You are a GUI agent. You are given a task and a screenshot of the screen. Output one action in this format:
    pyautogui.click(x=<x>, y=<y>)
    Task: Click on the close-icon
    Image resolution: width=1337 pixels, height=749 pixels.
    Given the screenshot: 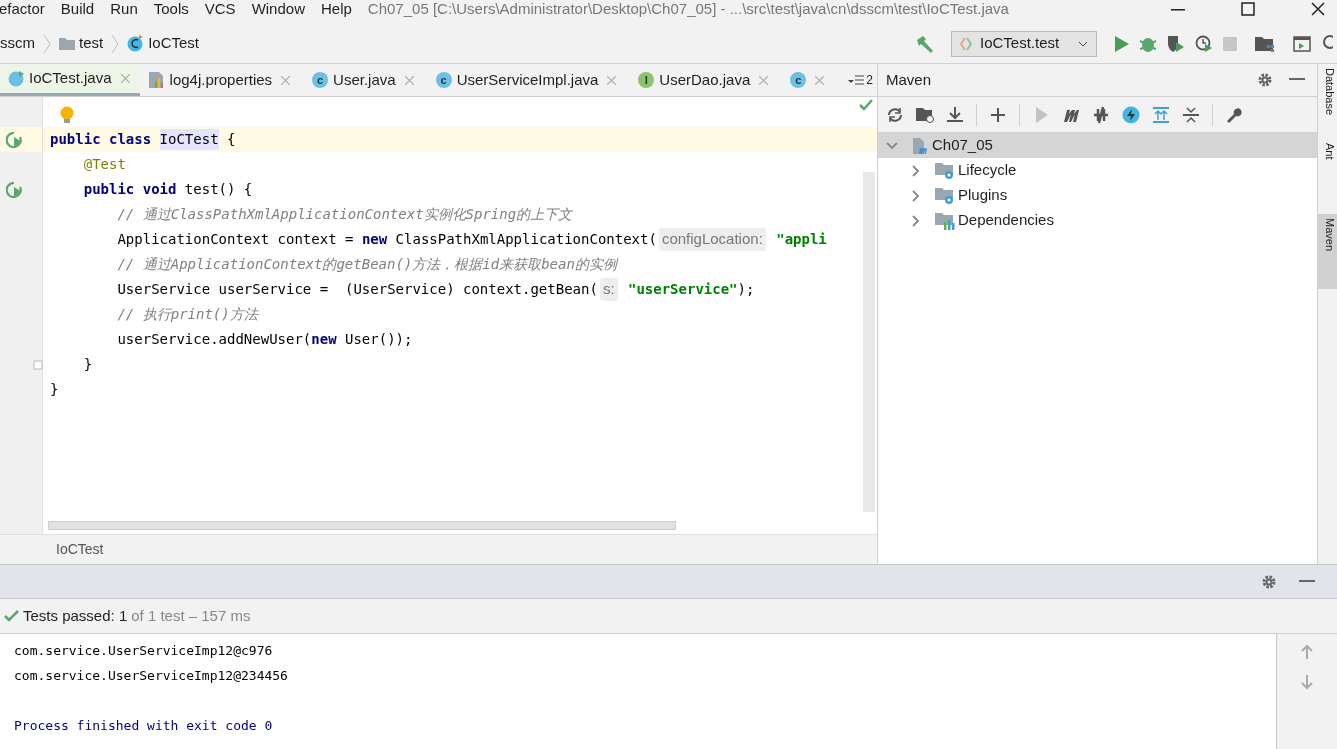 What is the action you would take?
    pyautogui.click(x=1318, y=9)
    